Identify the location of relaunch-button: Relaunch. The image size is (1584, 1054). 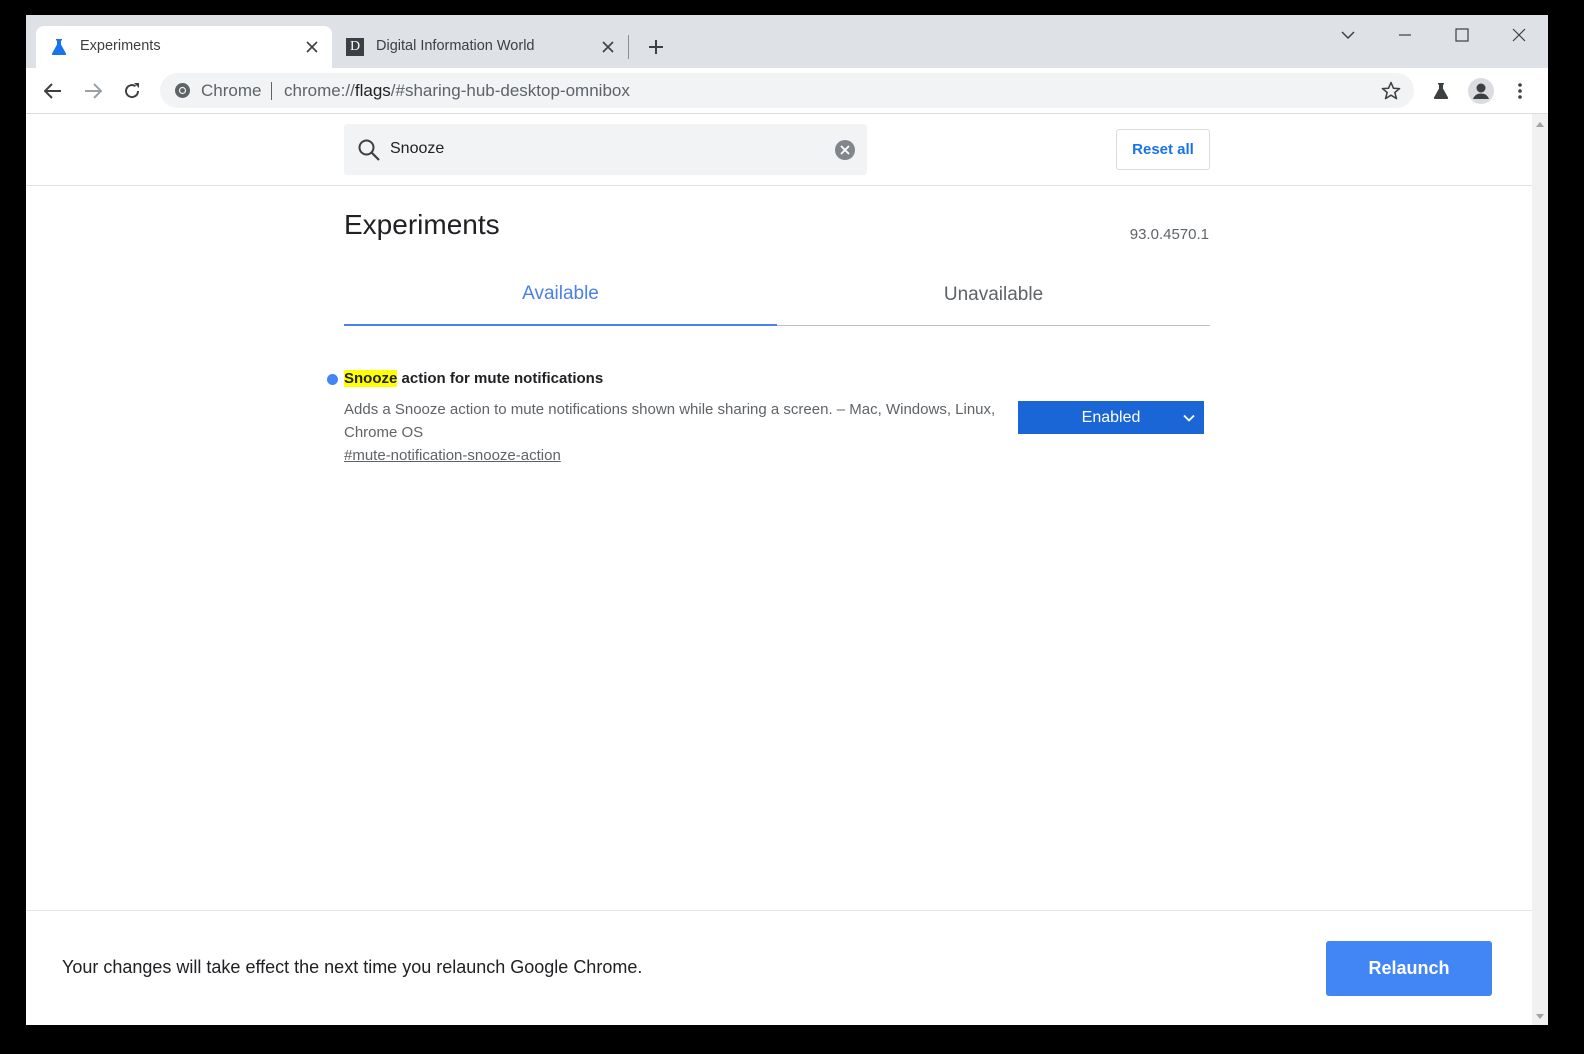
(1409, 968).